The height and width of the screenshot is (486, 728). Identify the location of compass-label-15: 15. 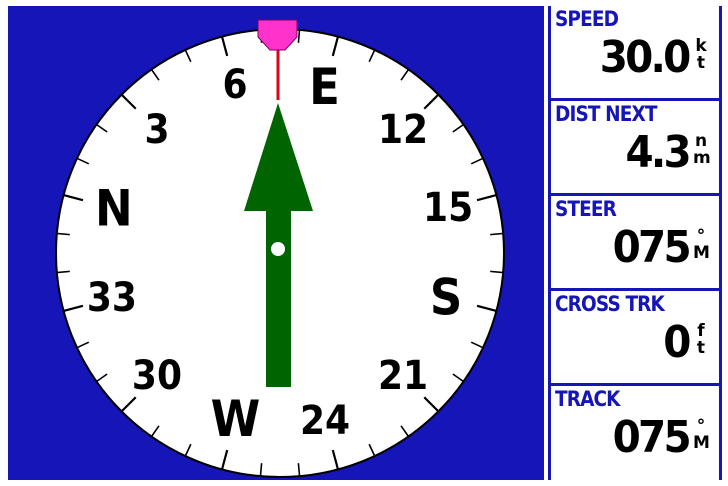
(448, 208).